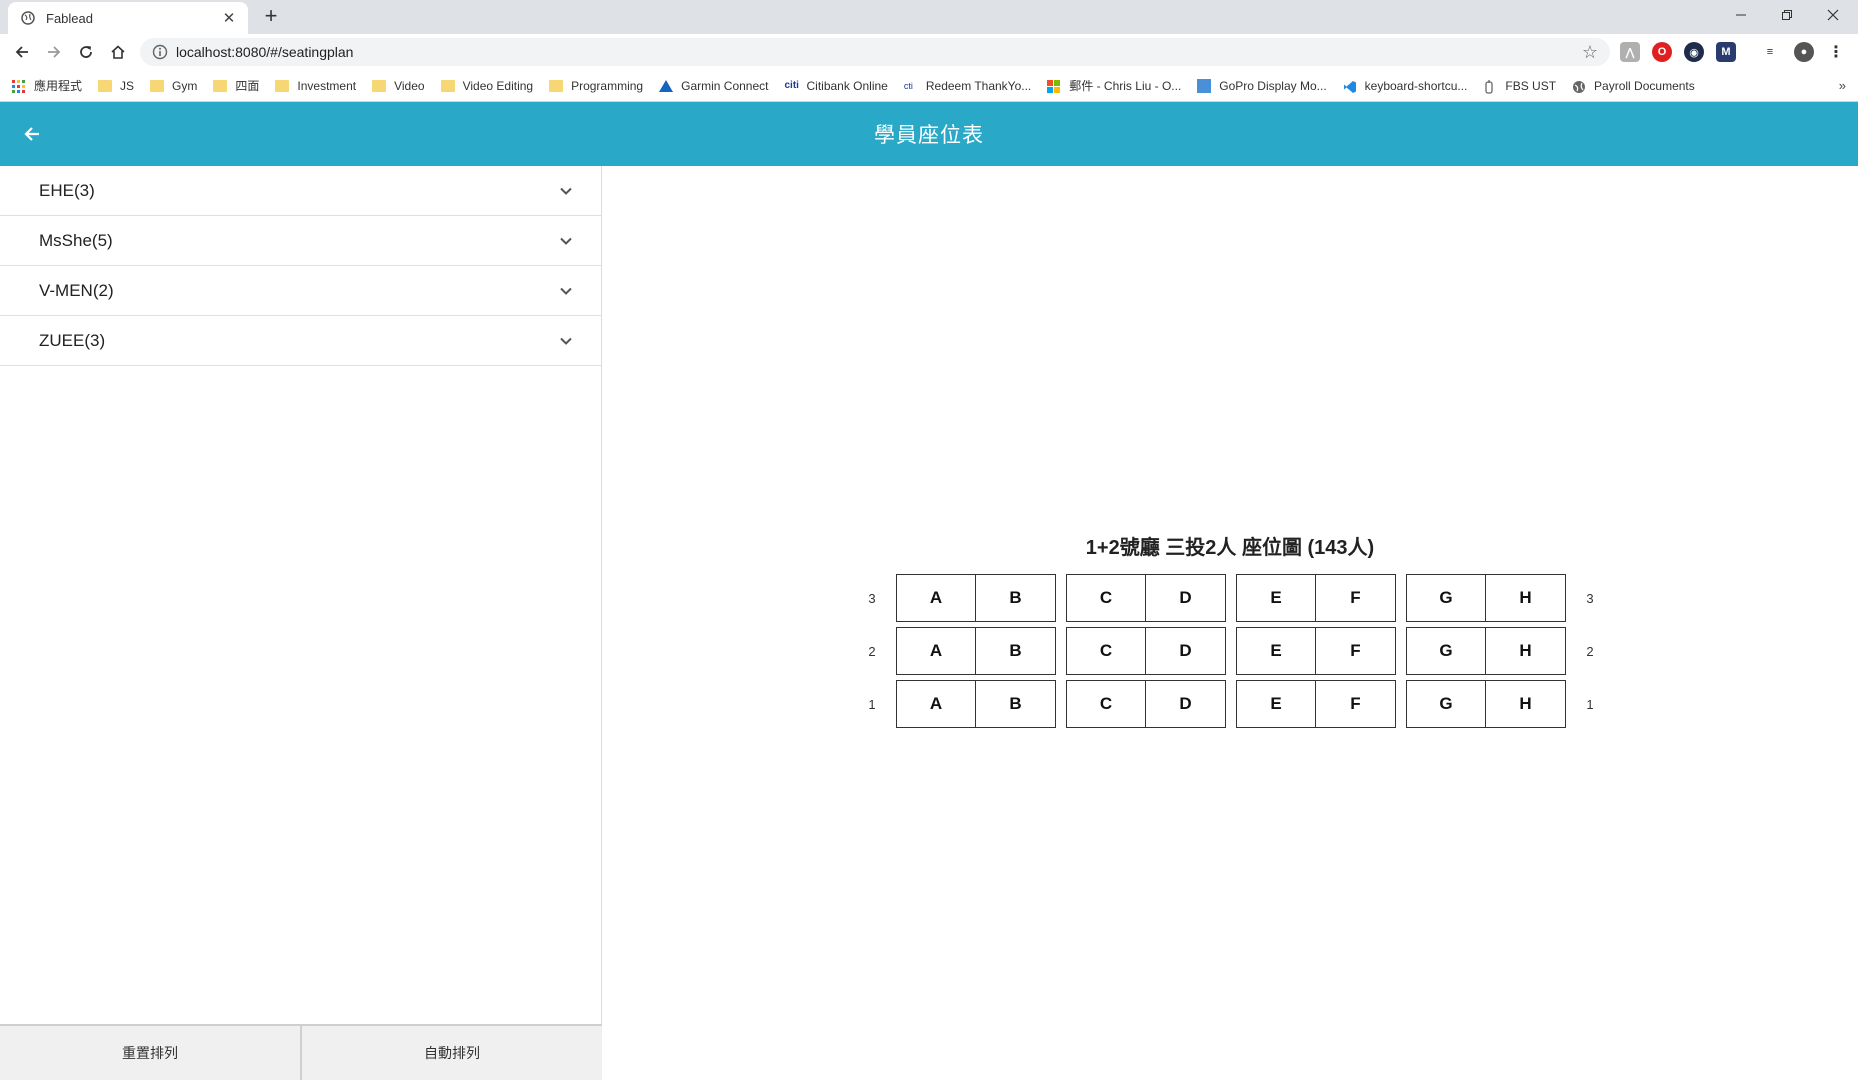 This screenshot has height=1080, width=1858. I want to click on bookmark-payroll: Payroll Documents, so click(1633, 86).